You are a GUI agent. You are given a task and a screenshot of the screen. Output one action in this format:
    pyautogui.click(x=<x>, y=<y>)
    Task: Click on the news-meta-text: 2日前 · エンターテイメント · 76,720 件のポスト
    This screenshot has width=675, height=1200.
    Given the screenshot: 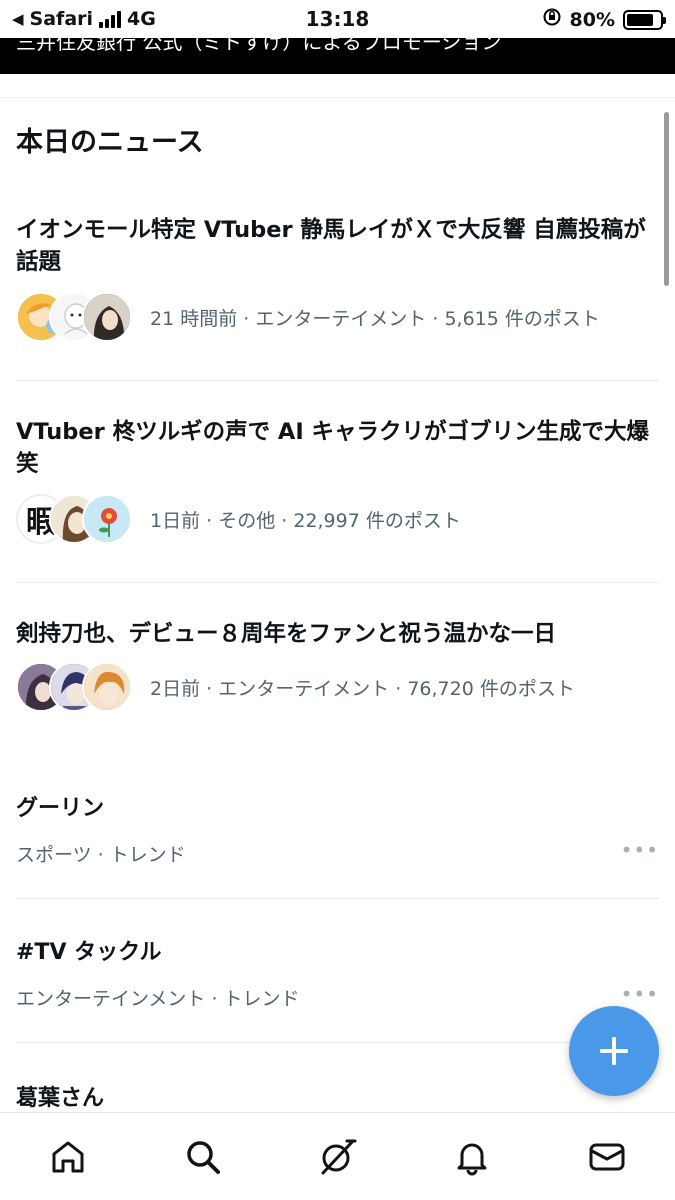 What is the action you would take?
    pyautogui.click(x=362, y=688)
    